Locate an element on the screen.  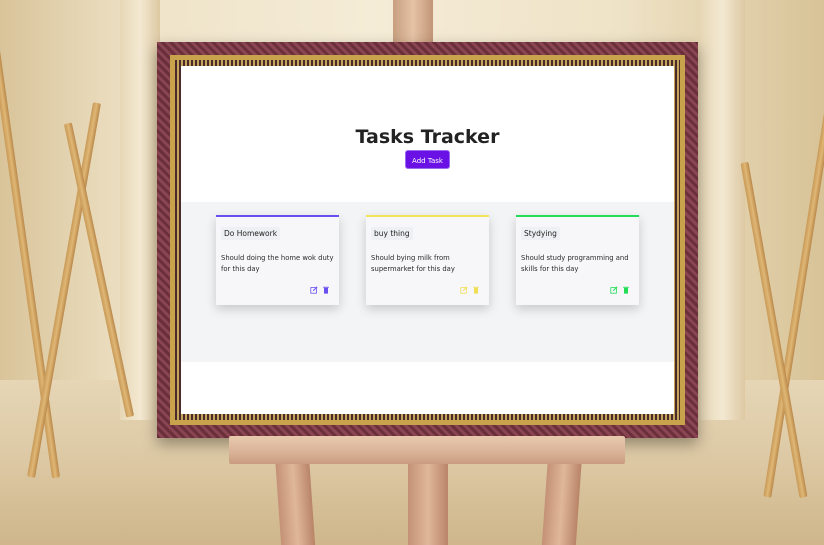
page-title: Tasks Tracker is located at coordinates (427, 137).